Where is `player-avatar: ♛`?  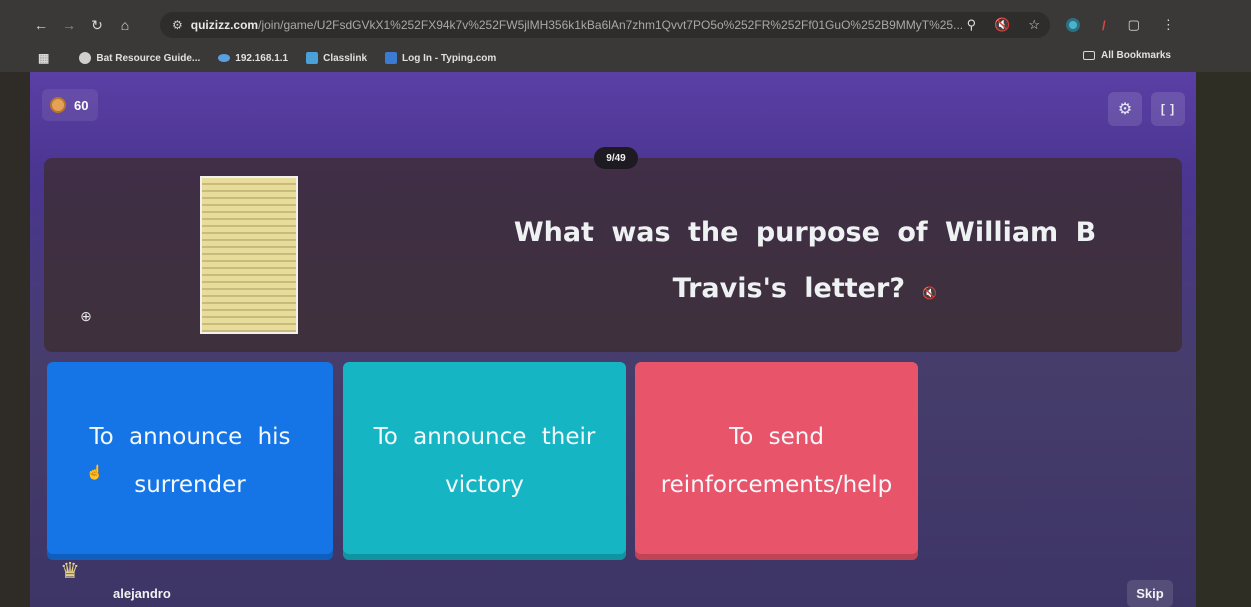
player-avatar: ♛ is located at coordinates (70, 582).